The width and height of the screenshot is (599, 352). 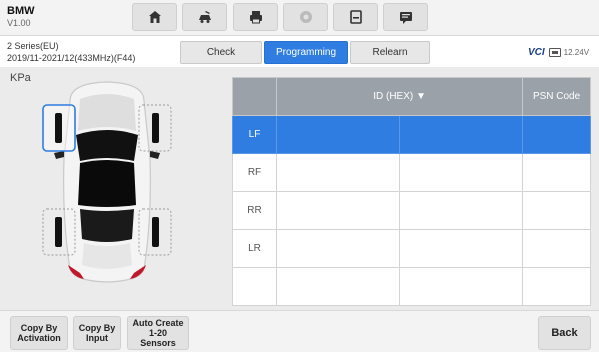 I want to click on header-position, so click(x=254, y=96).